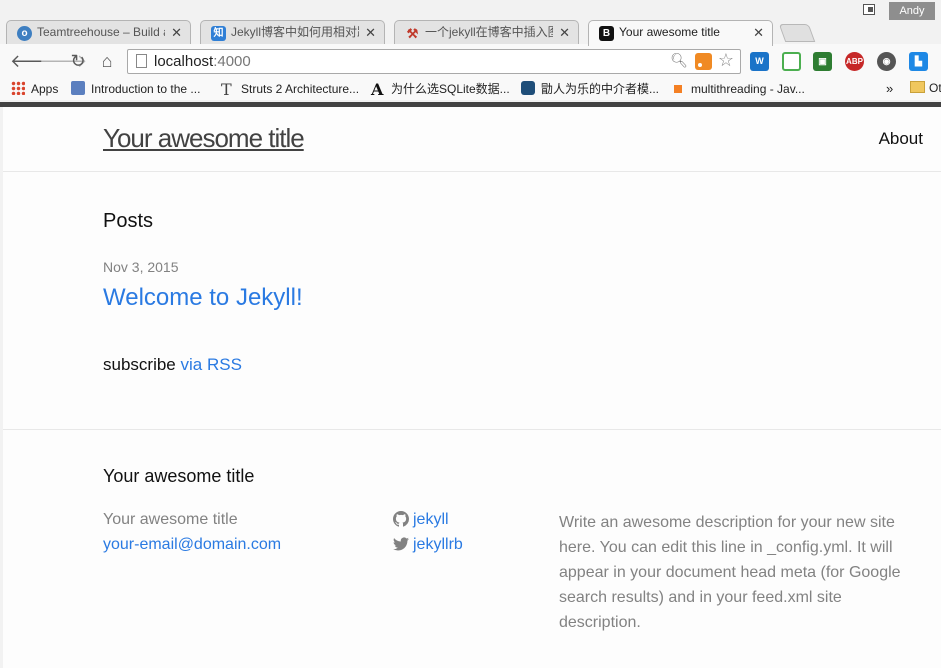  I want to click on tab-jekyll-zhihu: 知 Jekyll博客中如何用相对路 ✕, so click(292, 32).